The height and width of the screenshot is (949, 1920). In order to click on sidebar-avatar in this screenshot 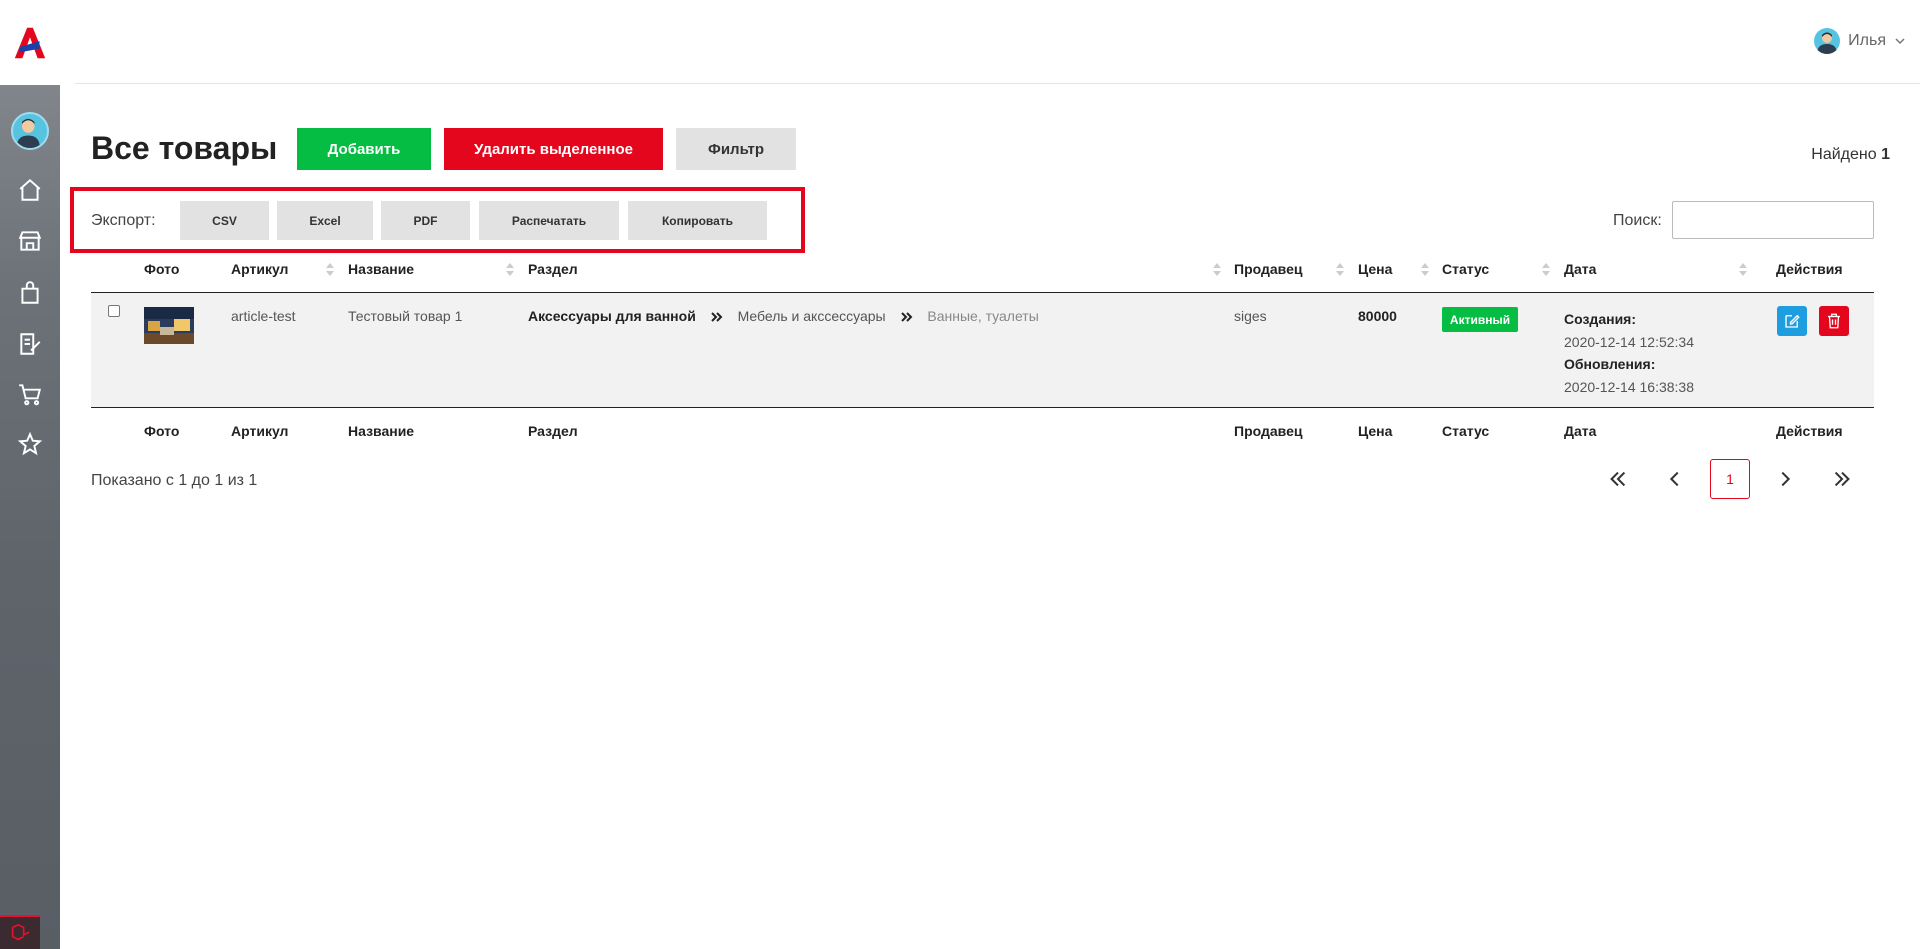, I will do `click(30, 131)`.